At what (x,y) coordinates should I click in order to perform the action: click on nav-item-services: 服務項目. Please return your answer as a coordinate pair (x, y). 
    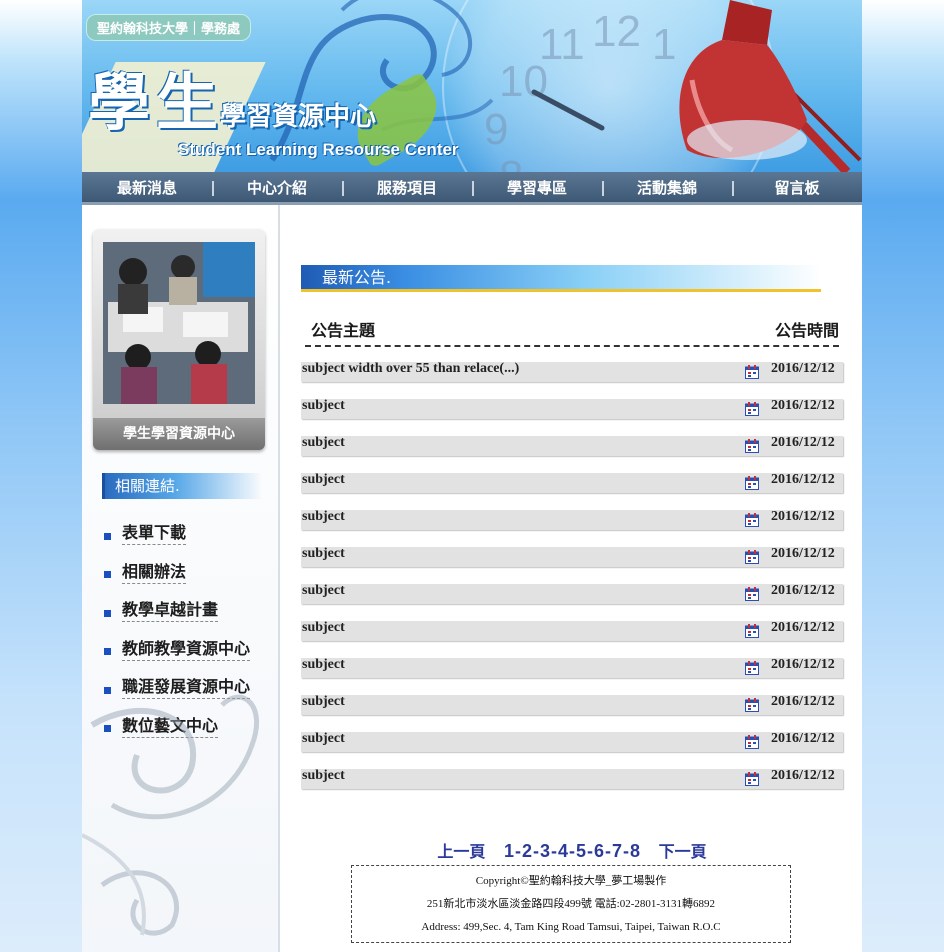
    Looking at the image, I should click on (407, 187).